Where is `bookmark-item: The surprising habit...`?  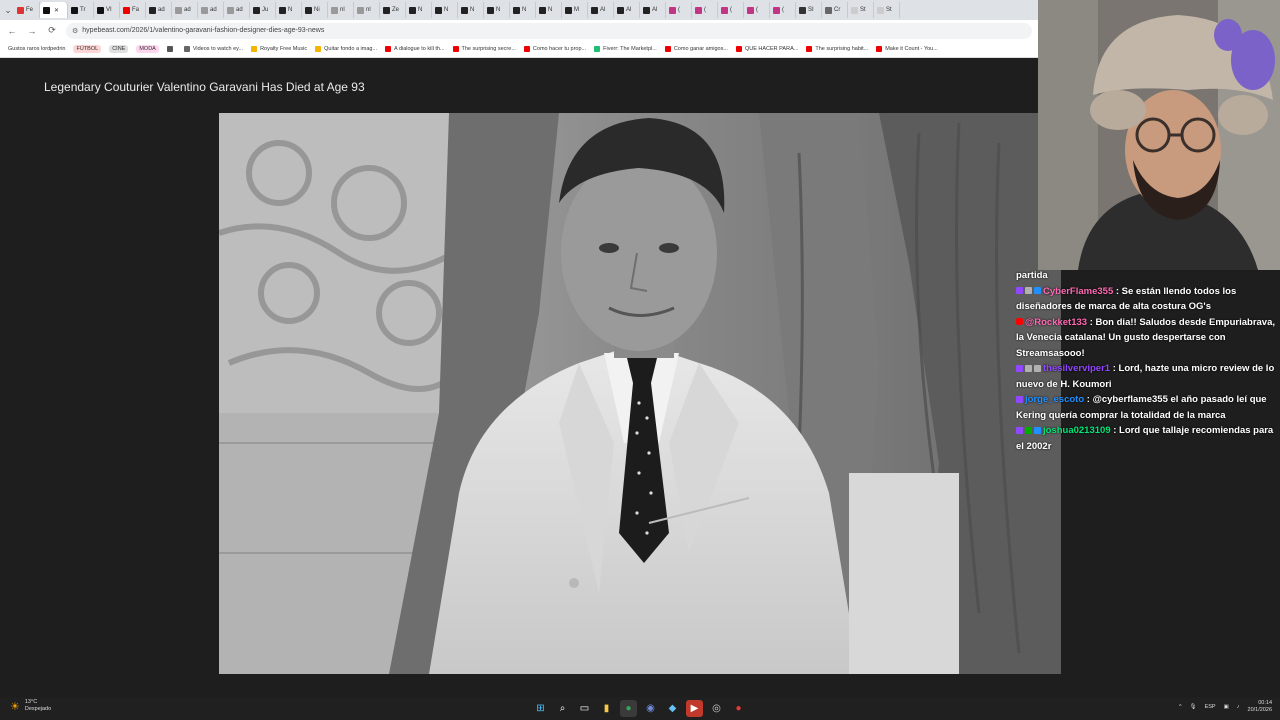
bookmark-item: The surprising habit... is located at coordinates (837, 49).